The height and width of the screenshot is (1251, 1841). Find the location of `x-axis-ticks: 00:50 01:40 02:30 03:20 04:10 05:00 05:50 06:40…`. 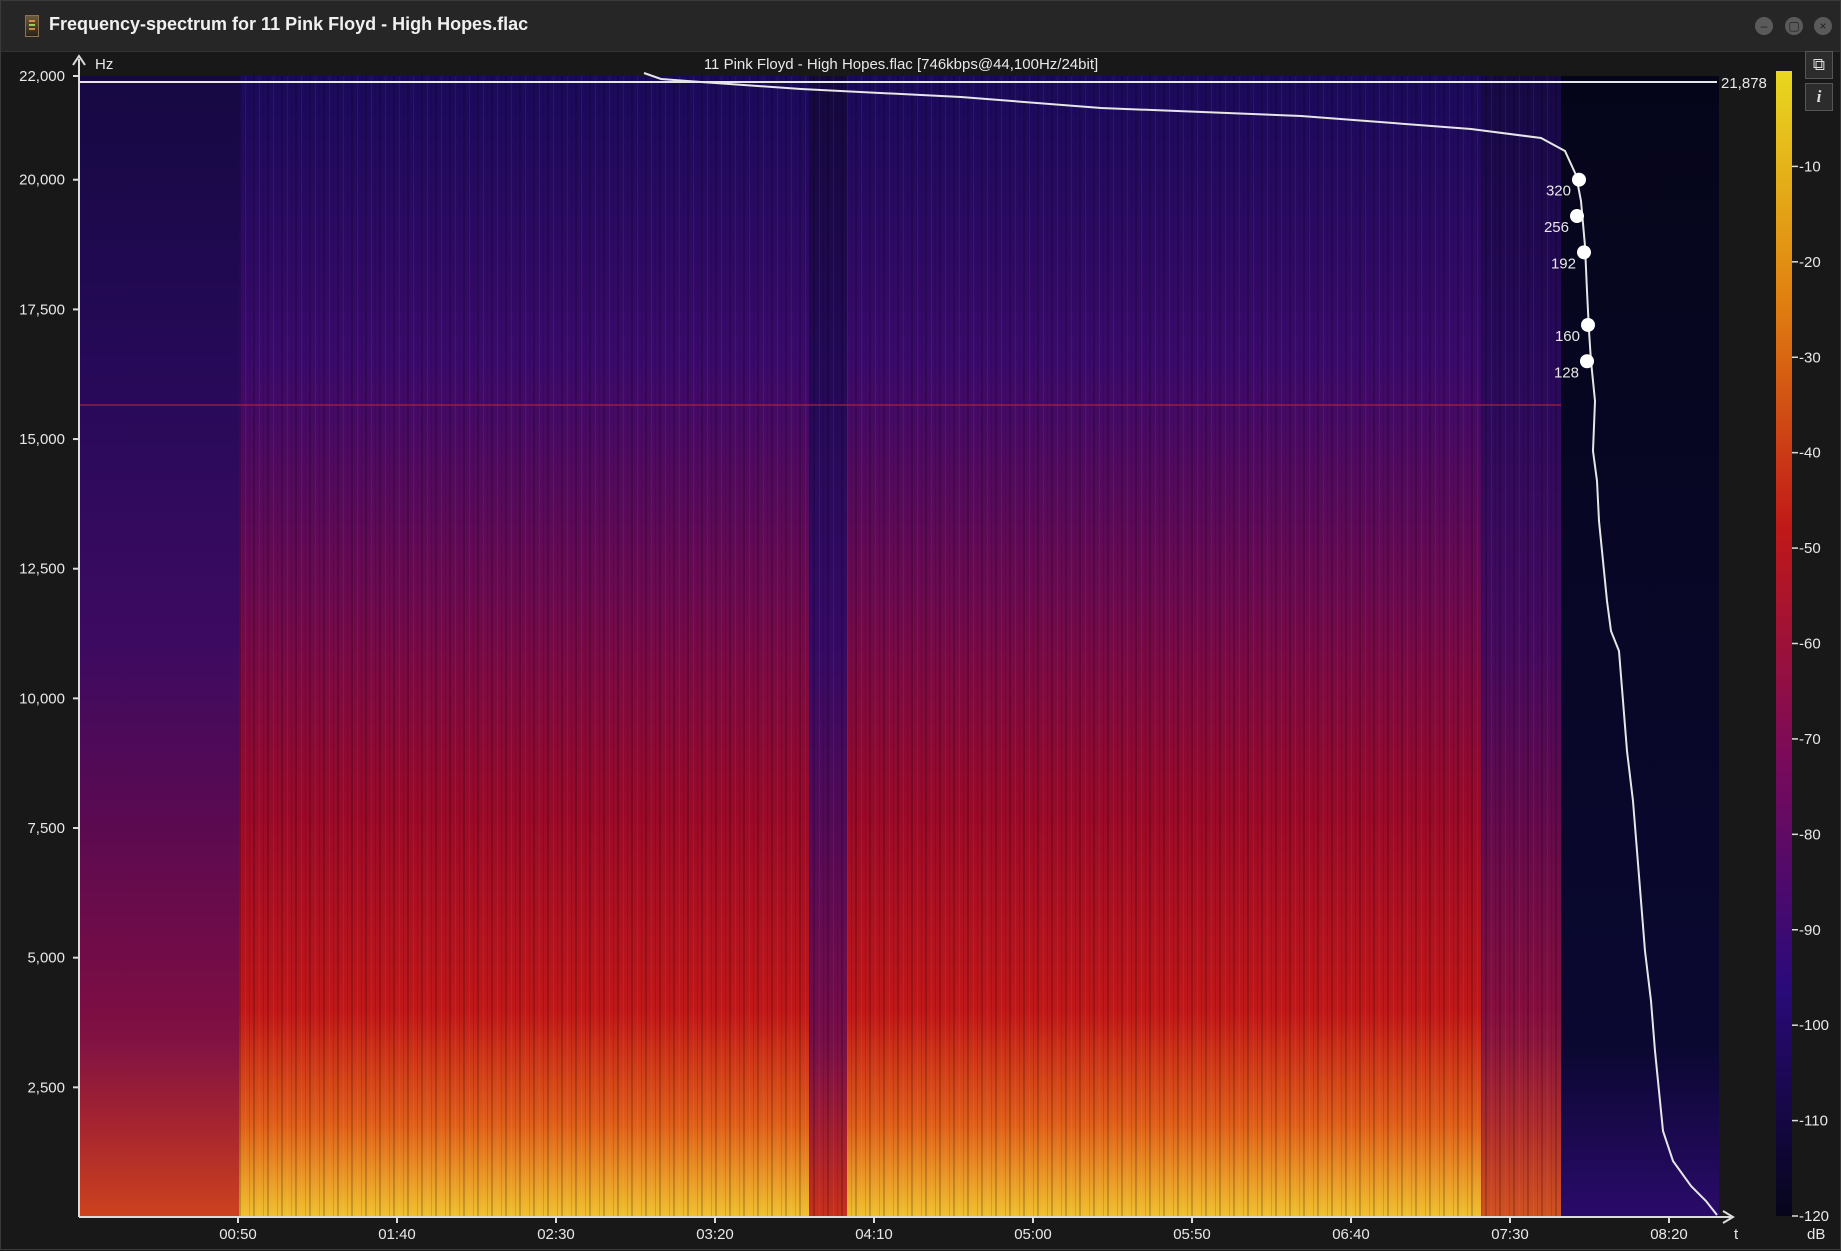

x-axis-ticks: 00:50 01:40 02:30 03:20 04:10 05:00 05:50 06:40… is located at coordinates (953, 1230).